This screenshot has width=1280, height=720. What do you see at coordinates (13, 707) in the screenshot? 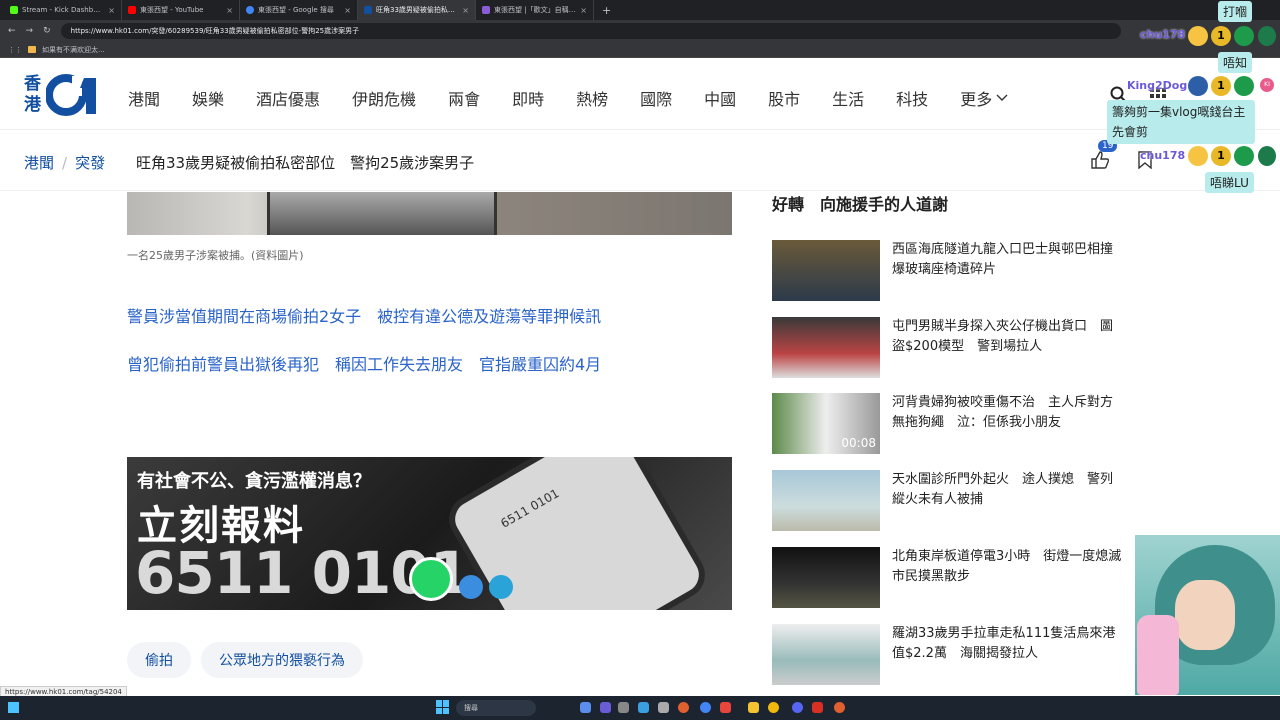
I see `widgets-icon` at bounding box center [13, 707].